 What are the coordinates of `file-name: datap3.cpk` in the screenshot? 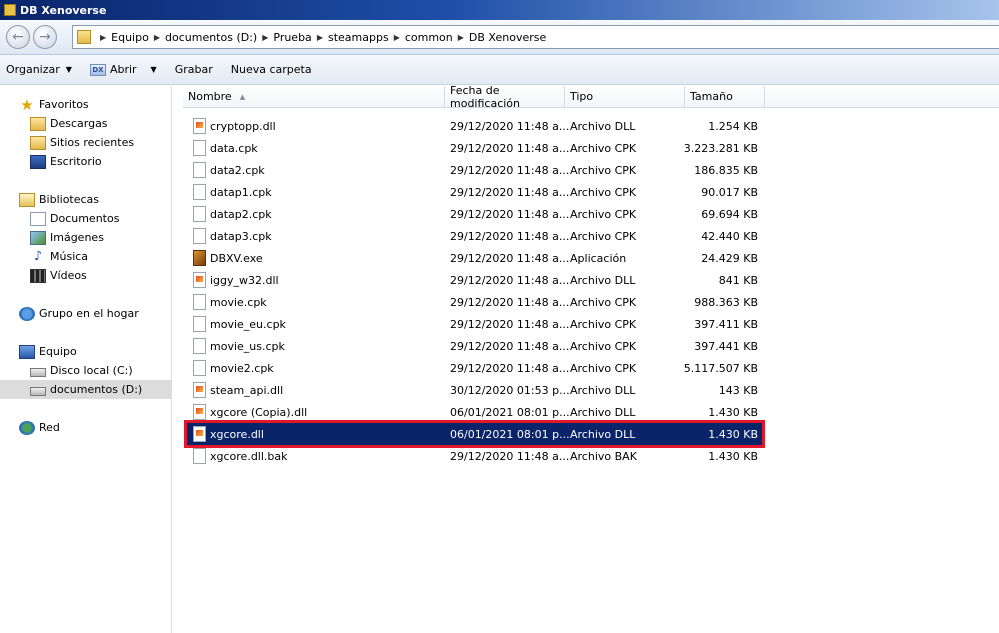 It's located at (241, 236).